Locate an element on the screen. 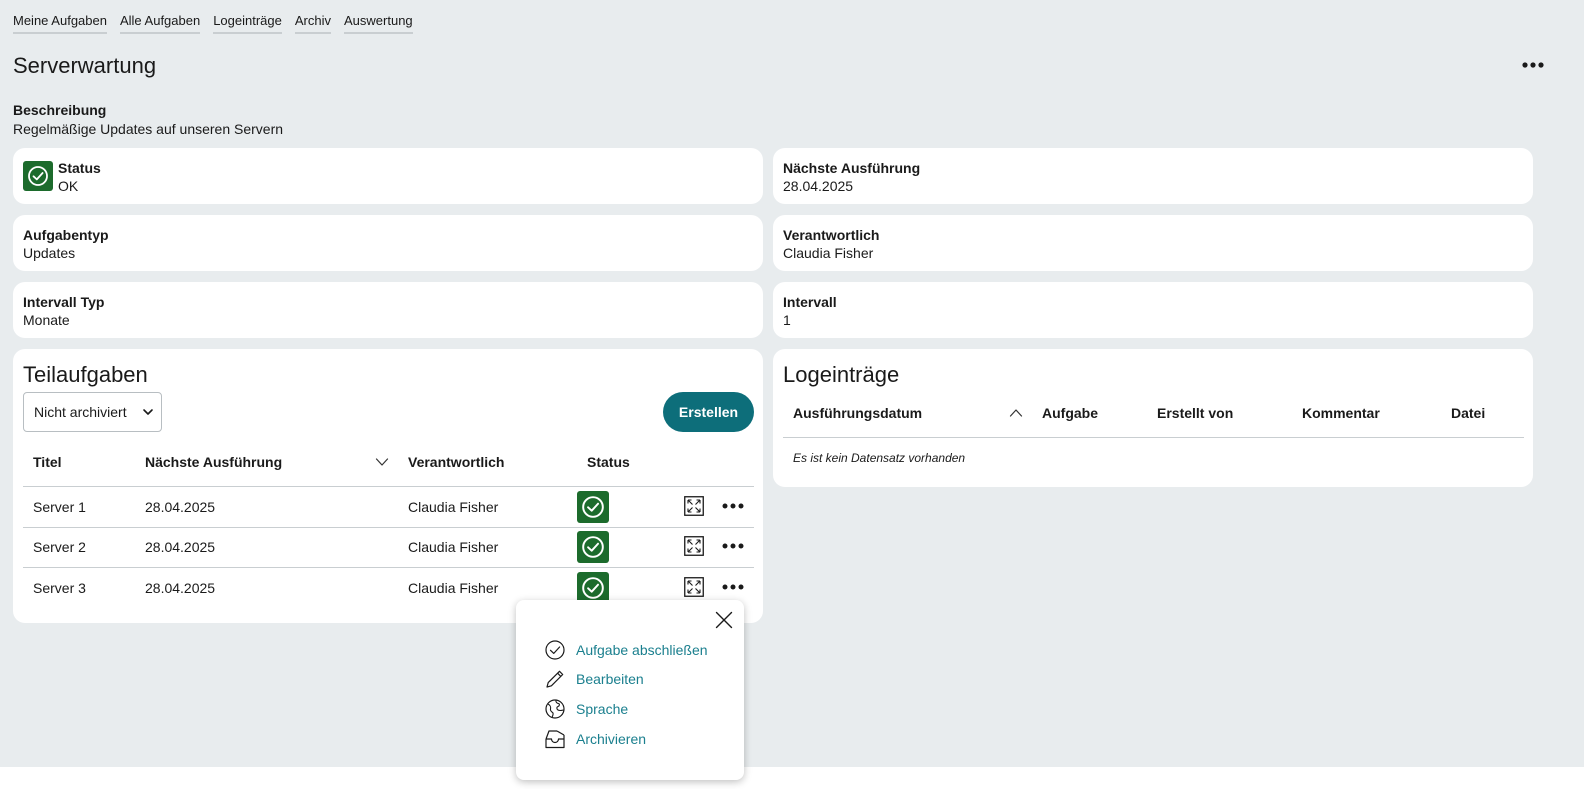  log-column-comment: Kommentar is located at coordinates (1341, 413).